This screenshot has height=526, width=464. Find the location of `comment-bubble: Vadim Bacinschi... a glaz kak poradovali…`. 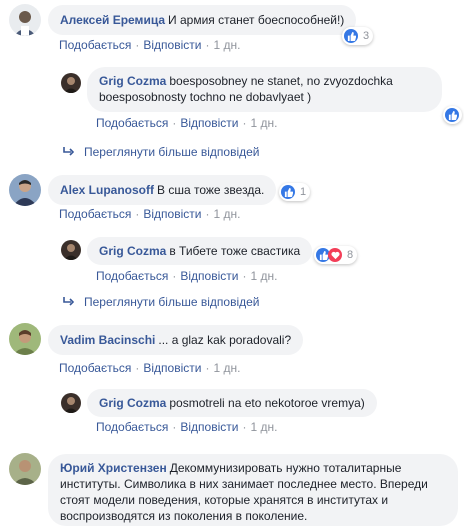

comment-bubble: Vadim Bacinschi... a glaz kak poradovali… is located at coordinates (176, 340).